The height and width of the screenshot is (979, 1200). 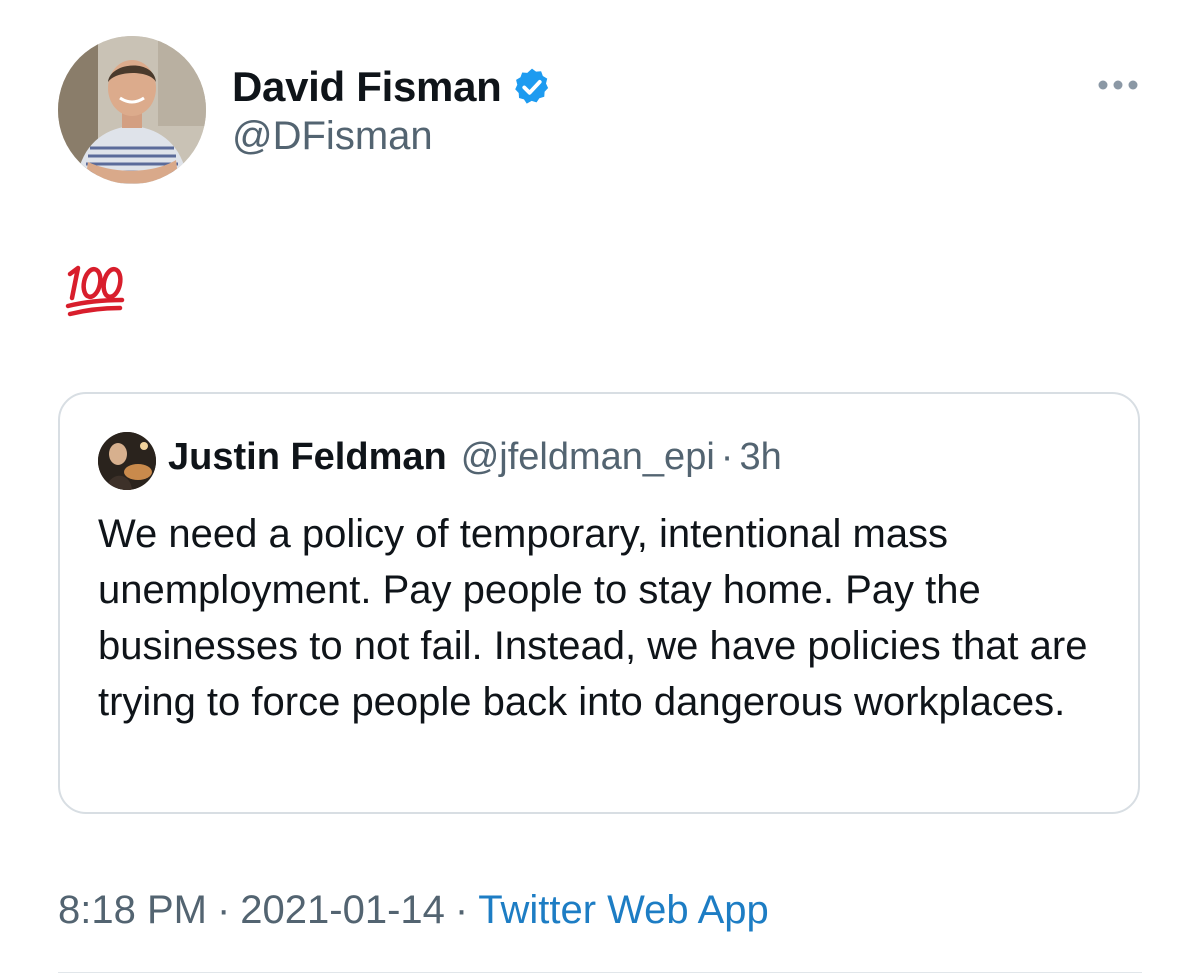 I want to click on quoted-tweet-header: Justin Feldman @jfeldman_epi · 3h, so click(x=475, y=457).